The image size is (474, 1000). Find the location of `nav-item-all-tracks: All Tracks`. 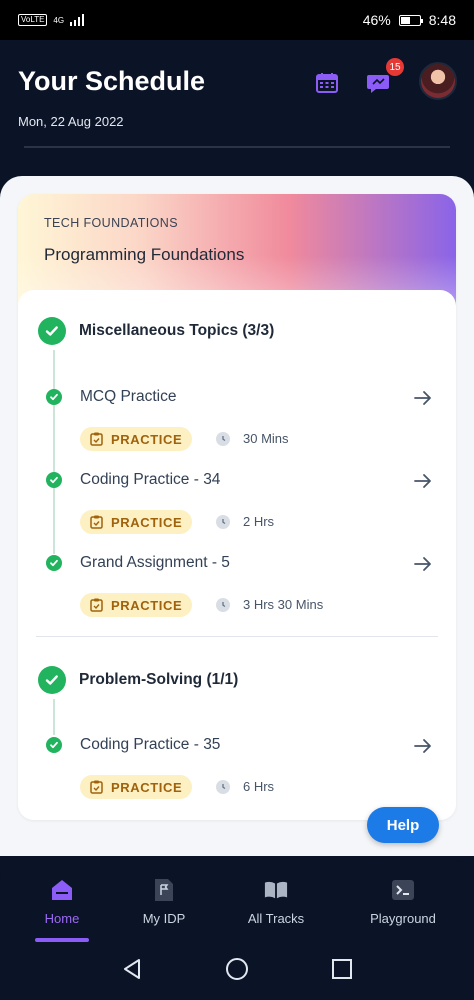

nav-item-all-tracks: All Tracks is located at coordinates (276, 901).